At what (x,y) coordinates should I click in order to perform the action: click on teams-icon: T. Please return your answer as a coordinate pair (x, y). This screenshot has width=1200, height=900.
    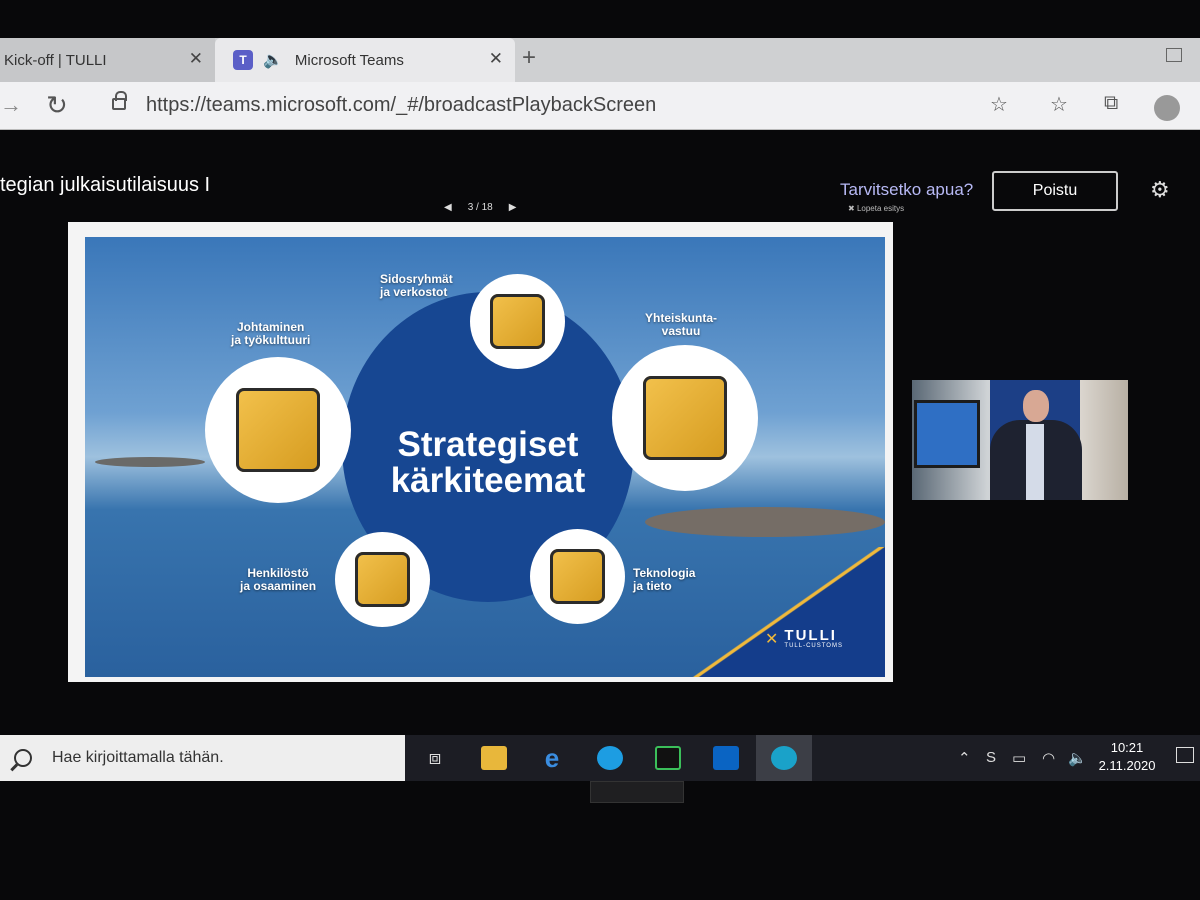
    Looking at the image, I should click on (243, 60).